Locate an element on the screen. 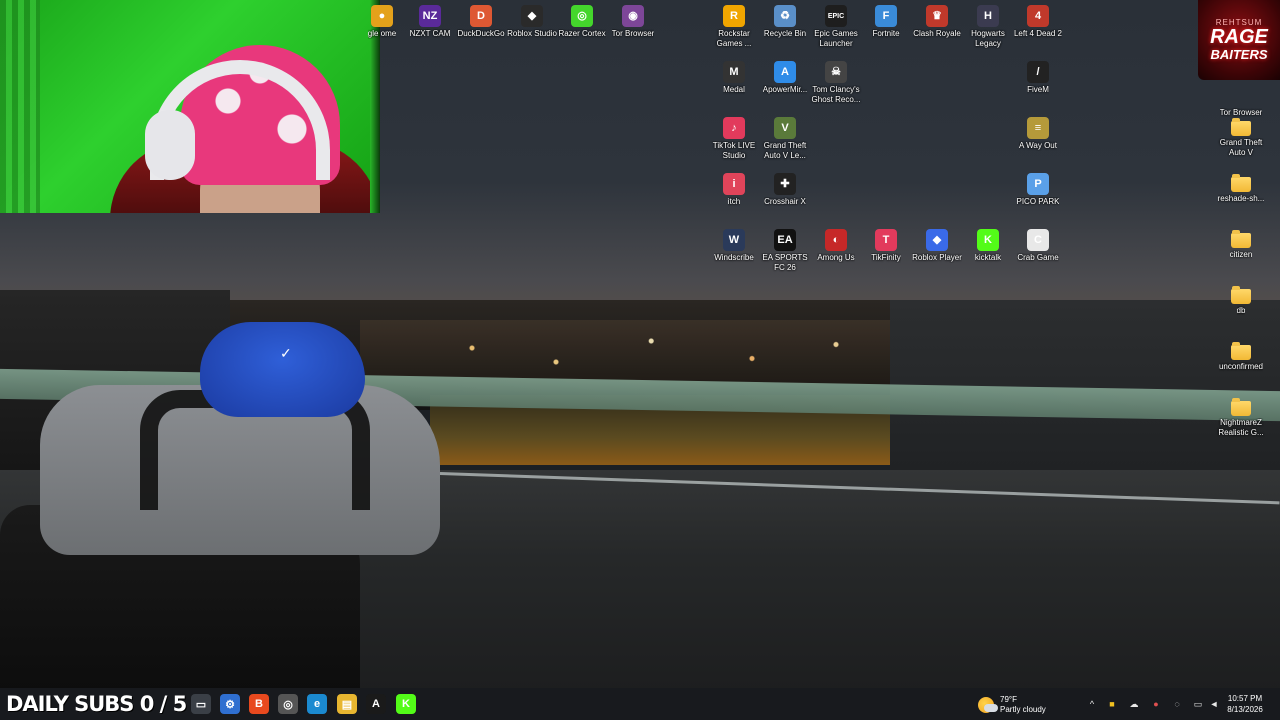 The image size is (1280, 720). desktop-icon-citizen: citizen is located at coordinates (1241, 244).